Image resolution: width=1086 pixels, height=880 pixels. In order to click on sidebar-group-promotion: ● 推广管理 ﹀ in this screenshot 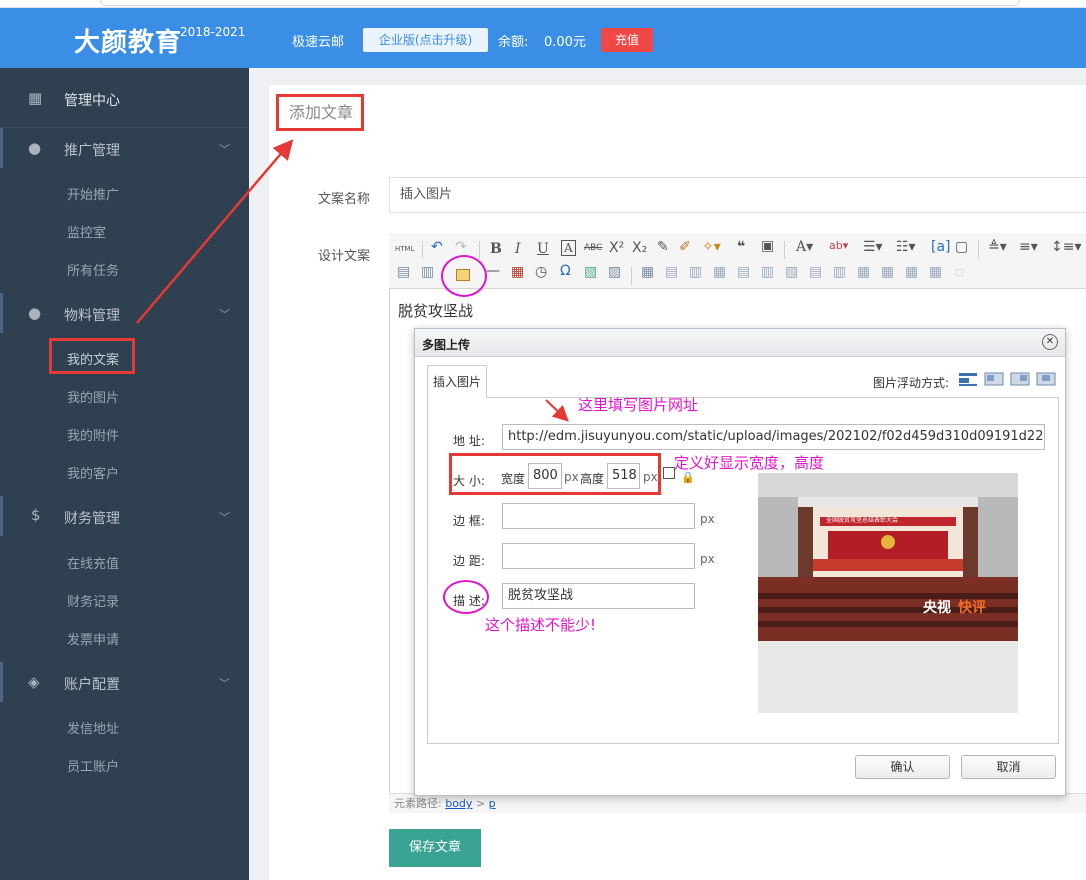, I will do `click(124, 148)`.